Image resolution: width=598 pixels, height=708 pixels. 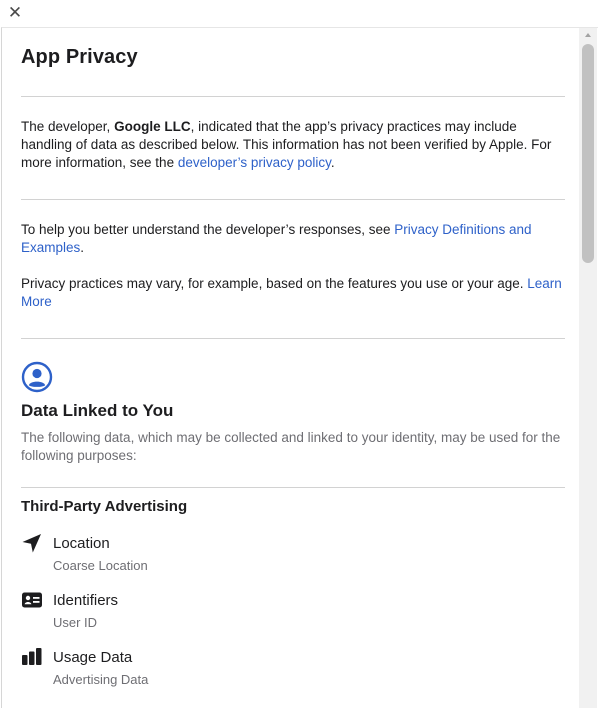 What do you see at coordinates (37, 377) in the screenshot?
I see `person-circle-icon` at bounding box center [37, 377].